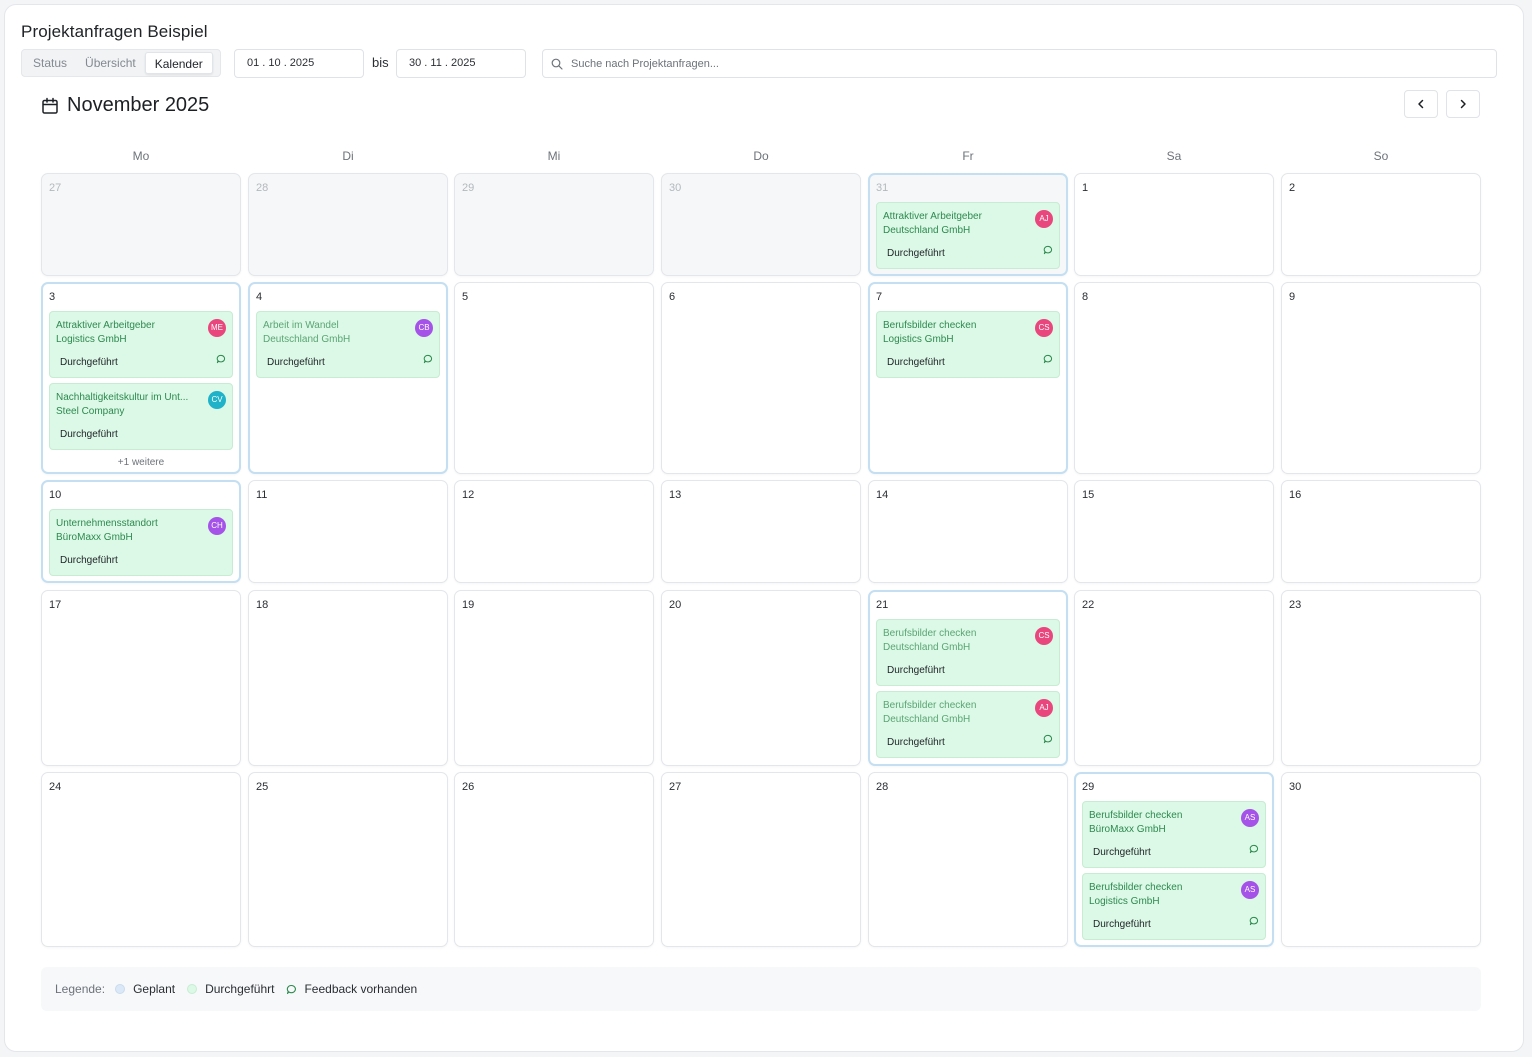 Image resolution: width=1532 pixels, height=1057 pixels. What do you see at coordinates (761, 531) in the screenshot?
I see `calendar-day-cell: 13` at bounding box center [761, 531].